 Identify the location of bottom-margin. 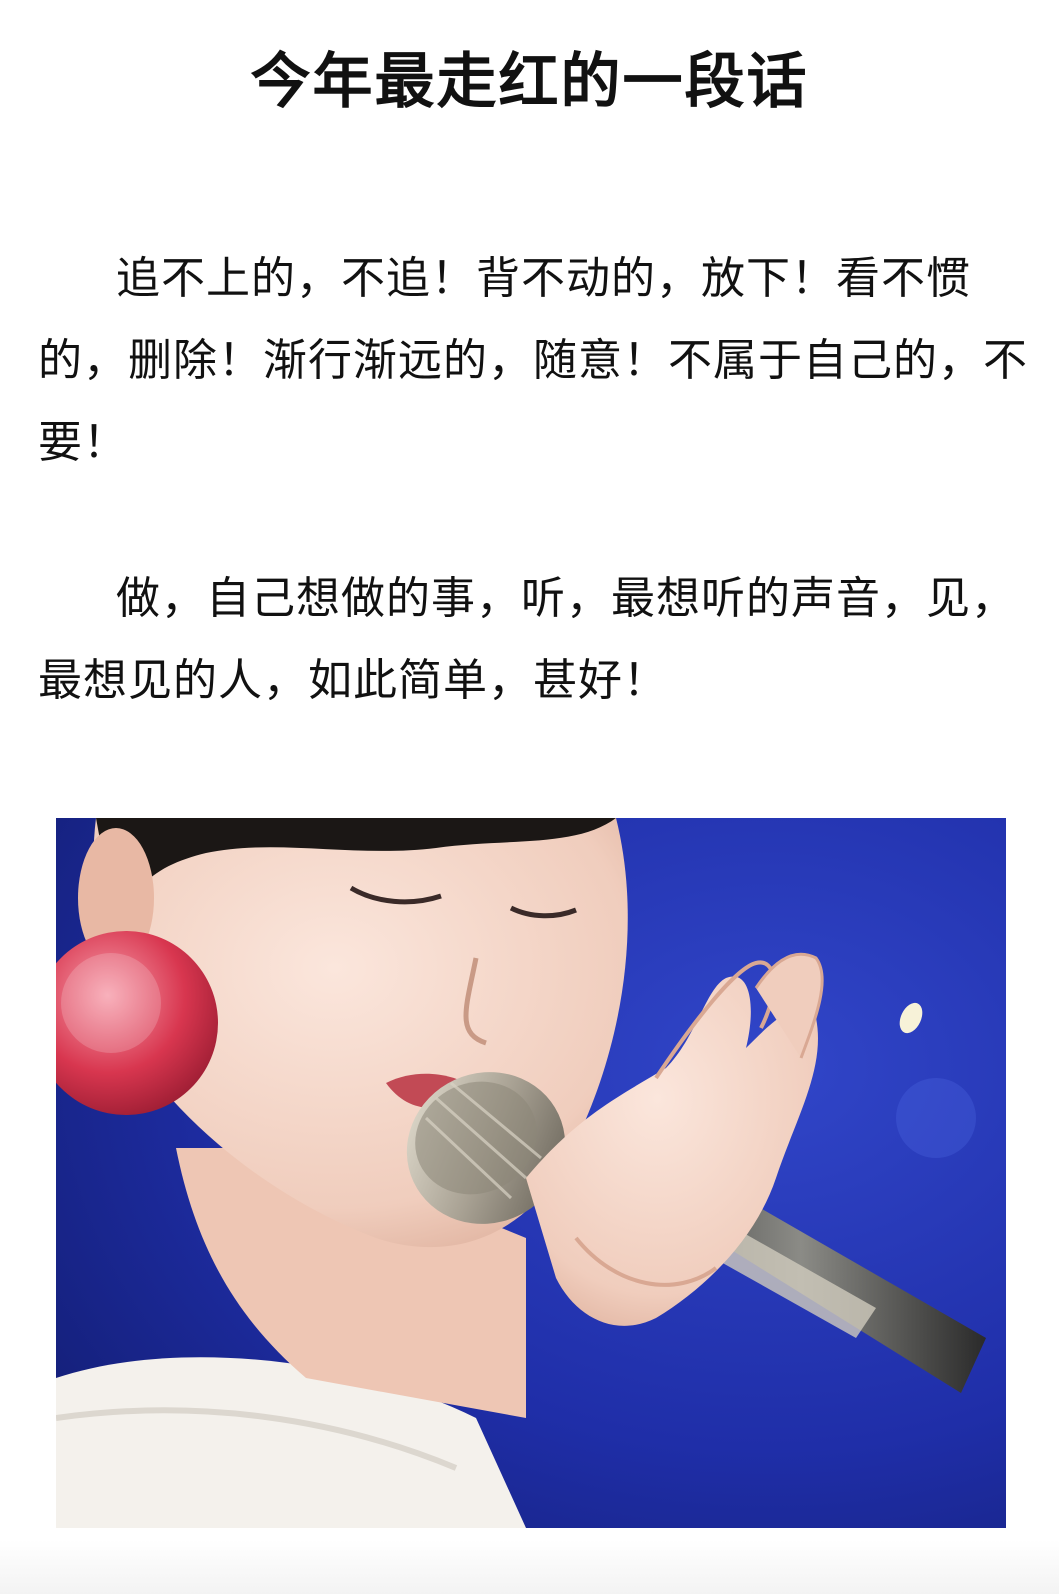
(529, 1567).